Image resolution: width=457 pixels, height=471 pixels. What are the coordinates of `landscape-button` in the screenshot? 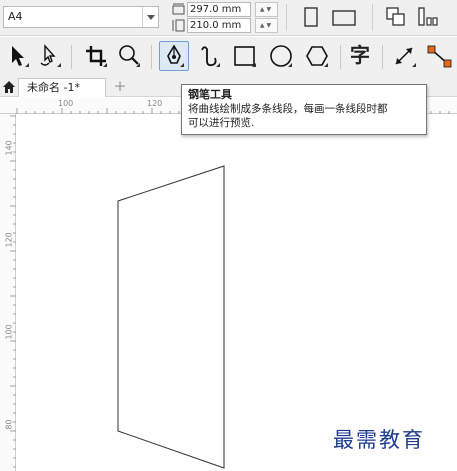 It's located at (344, 17).